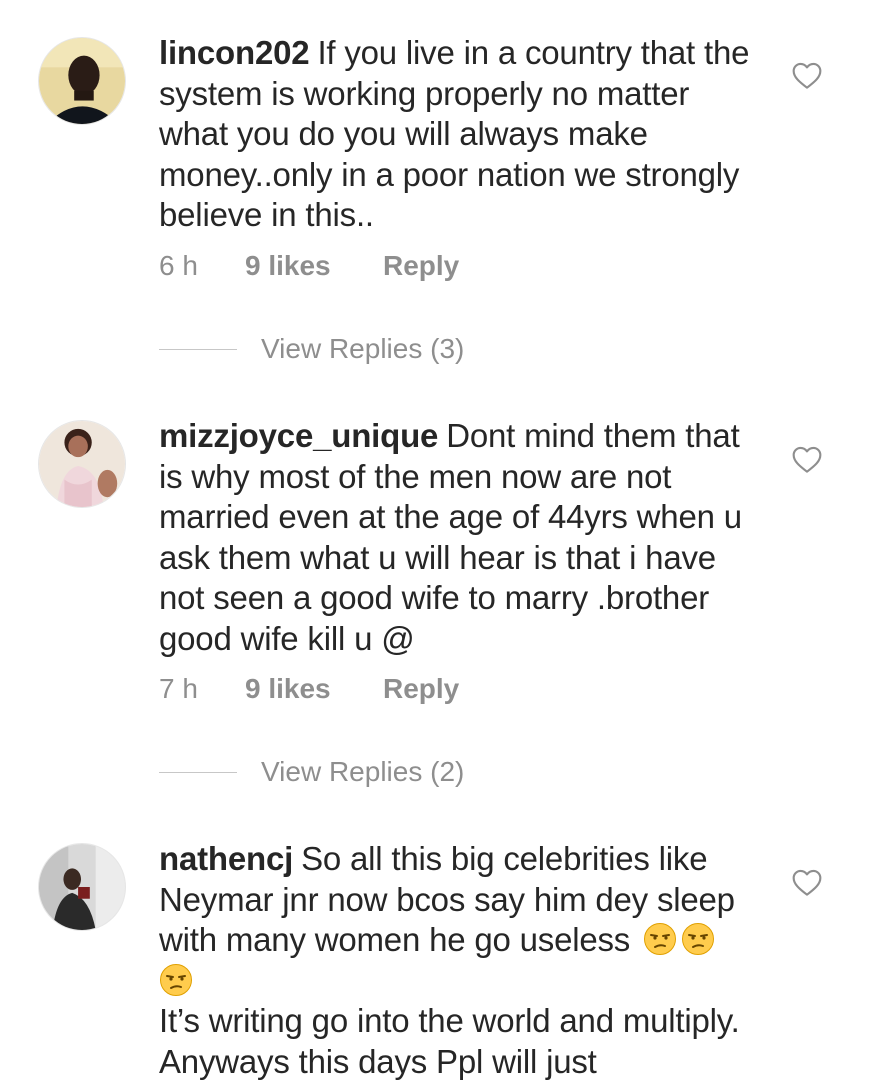 The image size is (878, 1082). Describe the element at coordinates (363, 771) in the screenshot. I see `view-replies-label: View Replies (2)` at that location.